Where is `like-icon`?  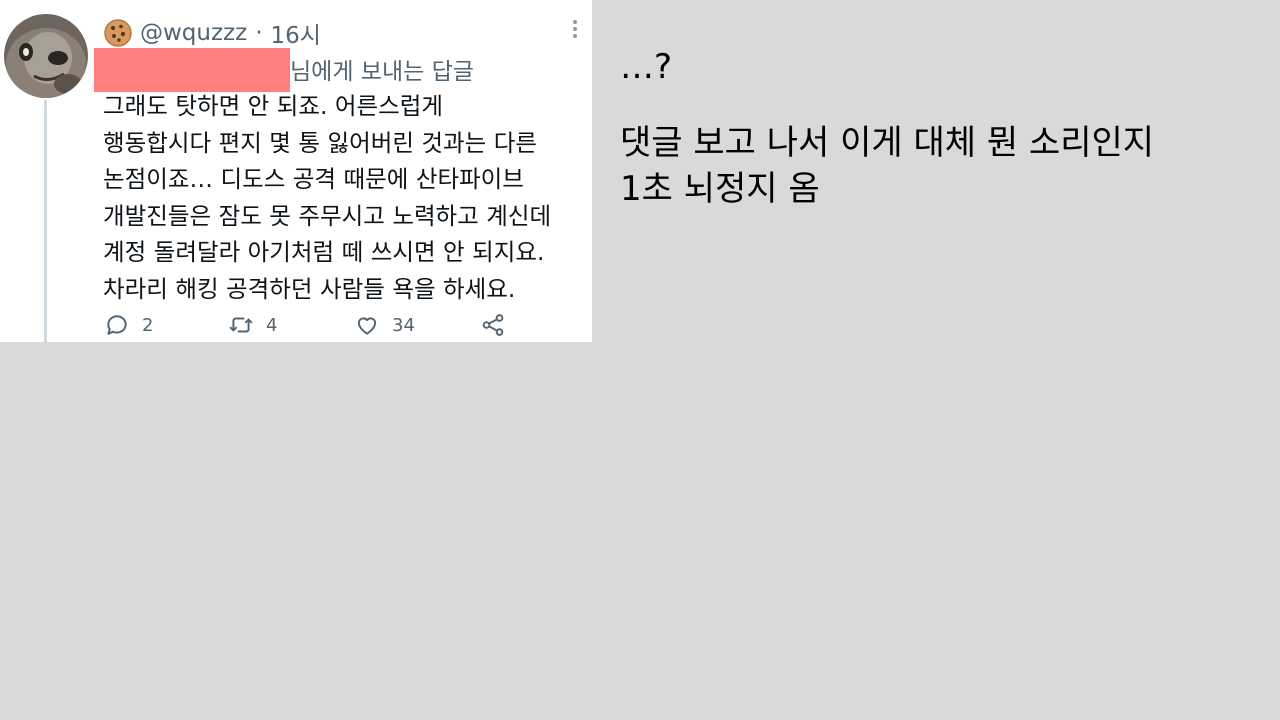 like-icon is located at coordinates (367, 326).